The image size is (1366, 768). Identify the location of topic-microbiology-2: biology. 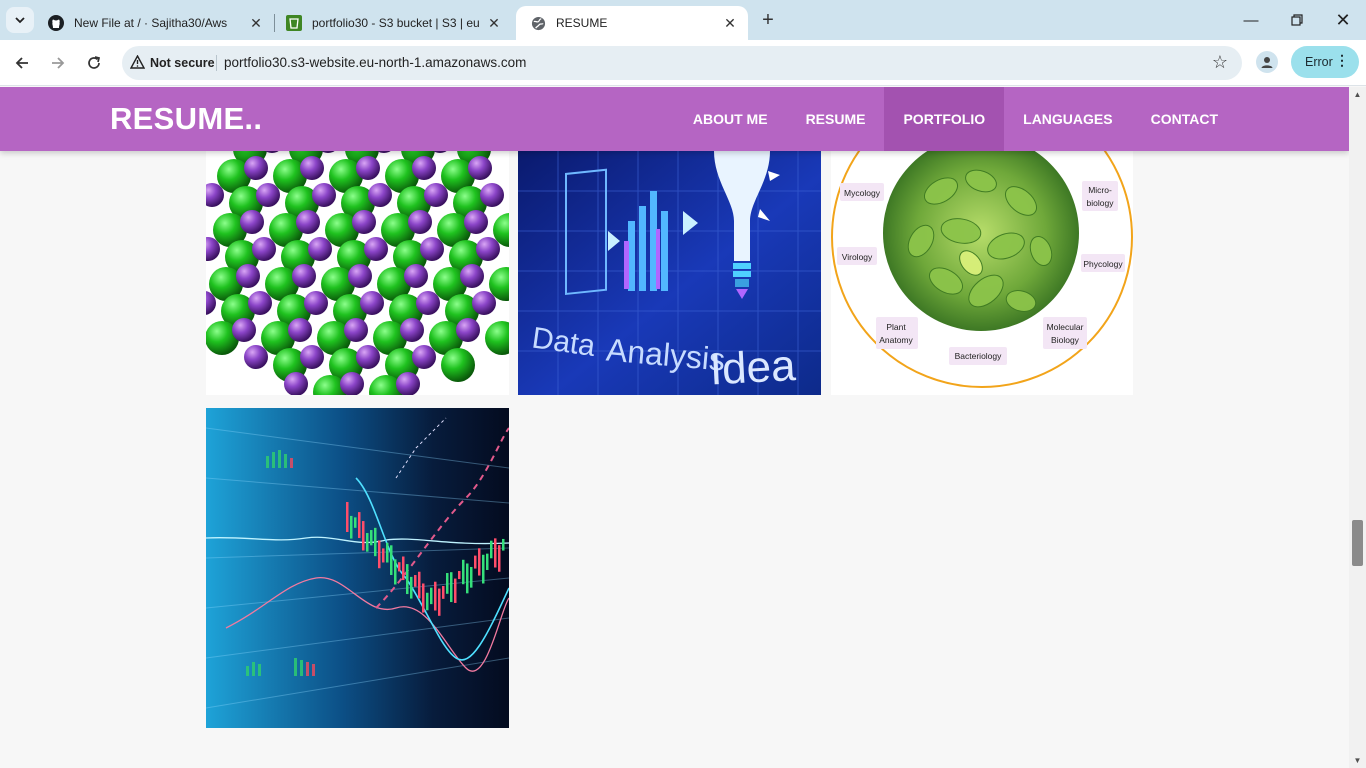
(1101, 203).